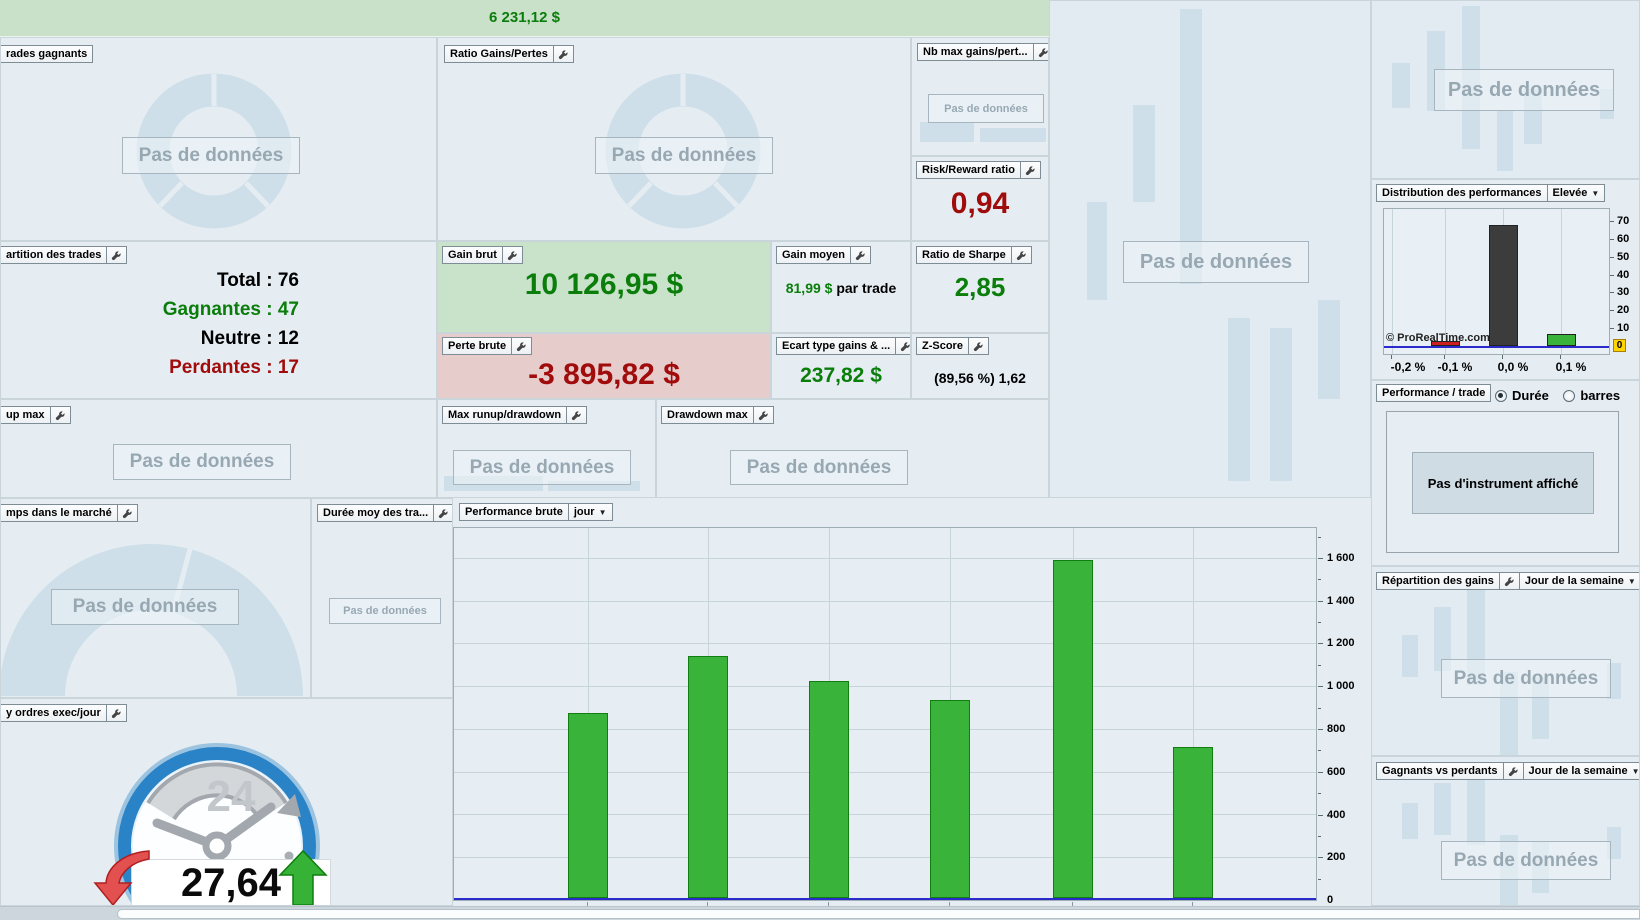 The image size is (1640, 920). What do you see at coordinates (1440, 771) in the screenshot?
I see `panel-title: Gagnants vs perdants` at bounding box center [1440, 771].